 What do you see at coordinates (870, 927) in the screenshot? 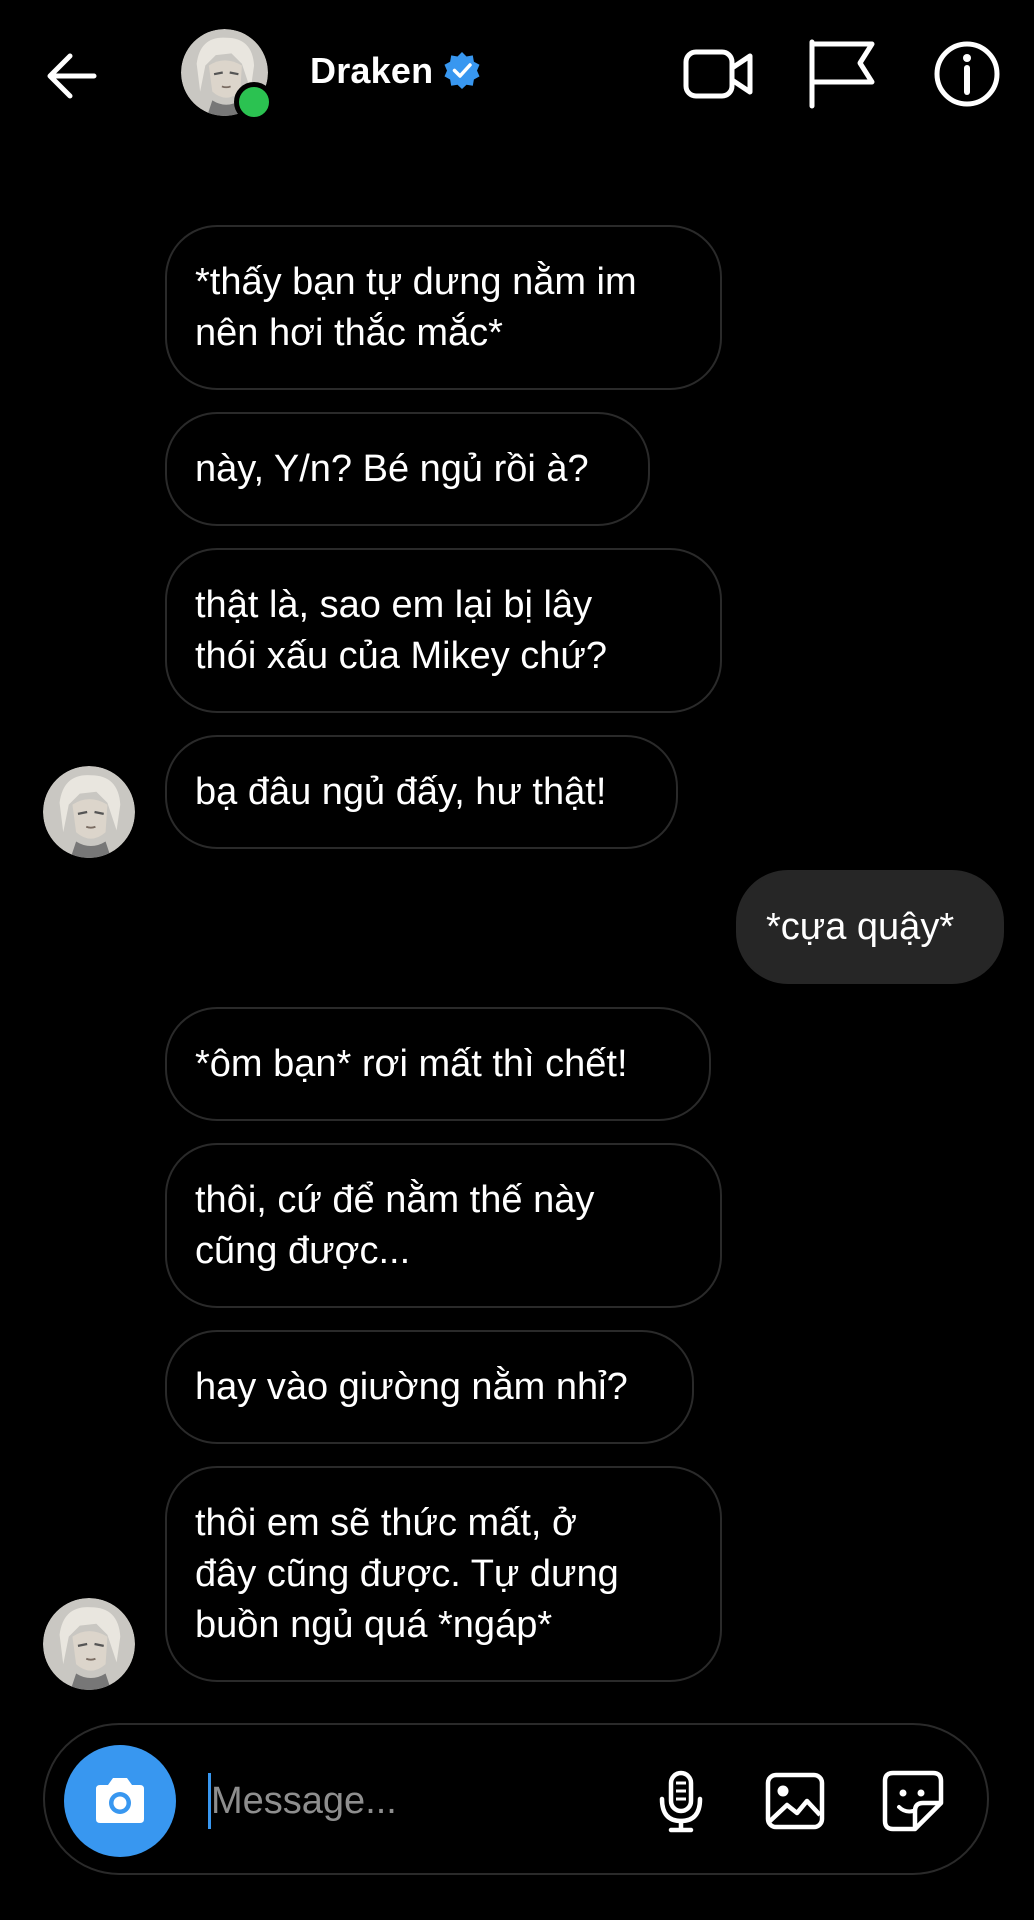
I see `own-message-bubble: *cựa quậy*` at bounding box center [870, 927].